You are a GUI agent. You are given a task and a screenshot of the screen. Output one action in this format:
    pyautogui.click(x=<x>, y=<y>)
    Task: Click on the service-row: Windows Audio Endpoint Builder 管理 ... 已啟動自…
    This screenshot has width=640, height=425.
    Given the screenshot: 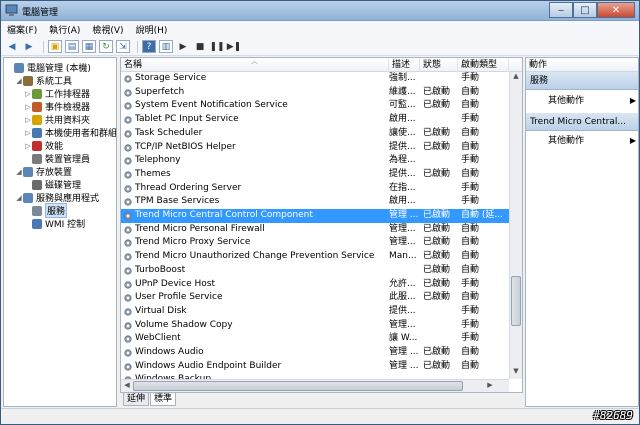 What is the action you would take?
    pyautogui.click(x=315, y=367)
    